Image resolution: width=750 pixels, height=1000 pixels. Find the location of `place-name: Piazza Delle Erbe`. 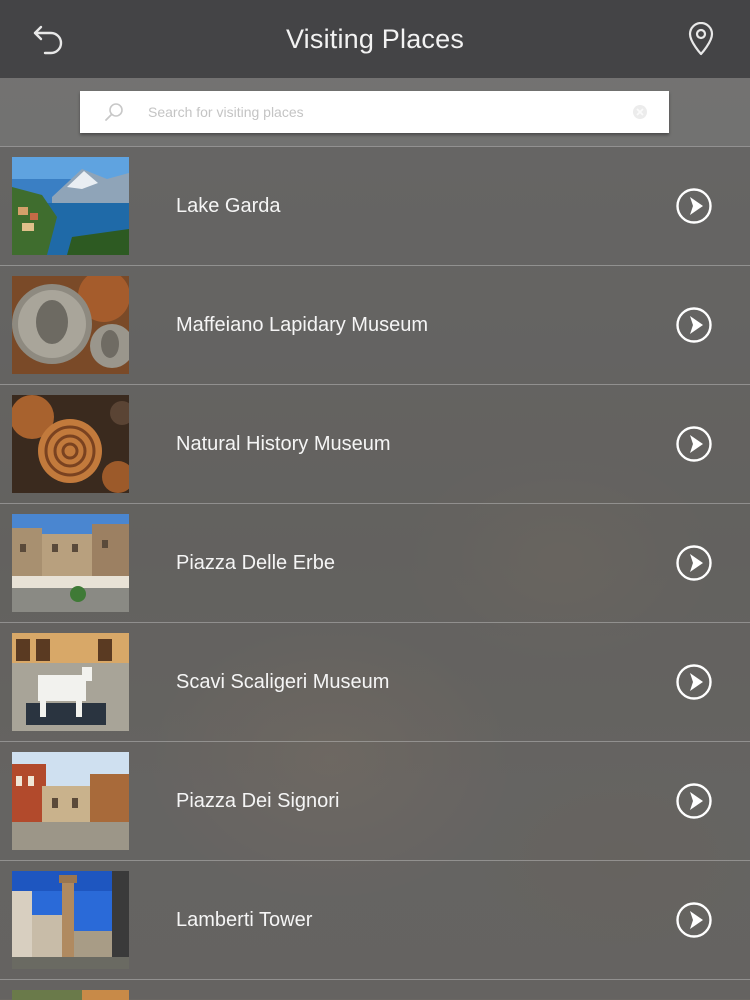

place-name: Piazza Delle Erbe is located at coordinates (255, 563).